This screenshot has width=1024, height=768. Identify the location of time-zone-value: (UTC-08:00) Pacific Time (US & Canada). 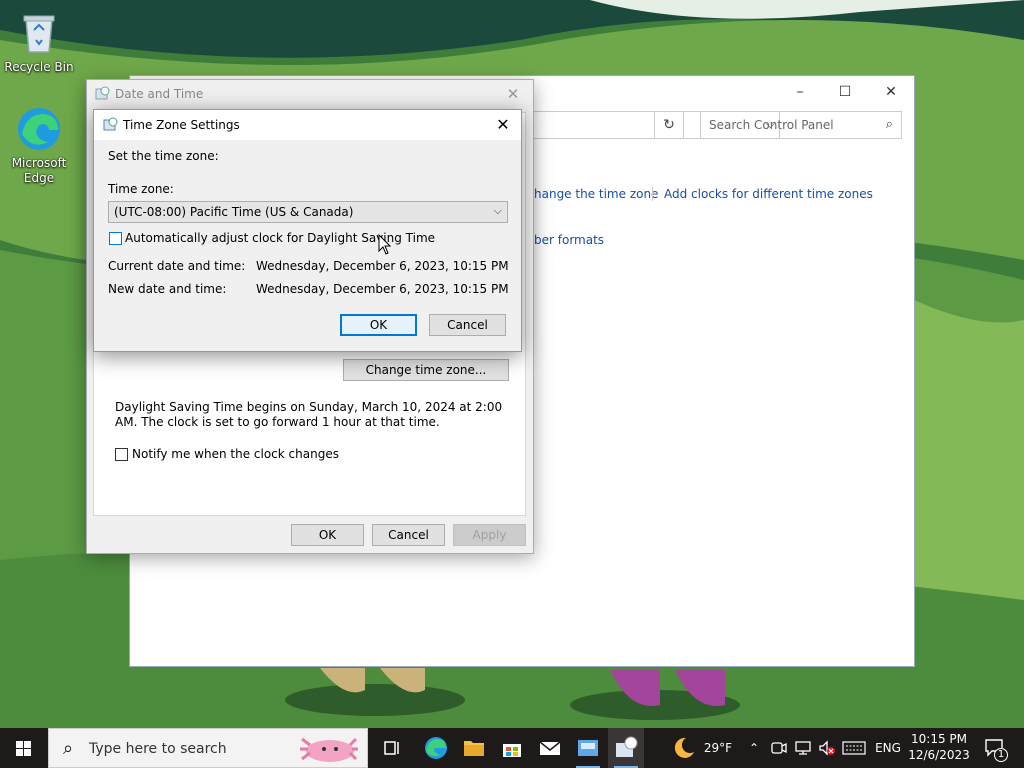
(234, 212).